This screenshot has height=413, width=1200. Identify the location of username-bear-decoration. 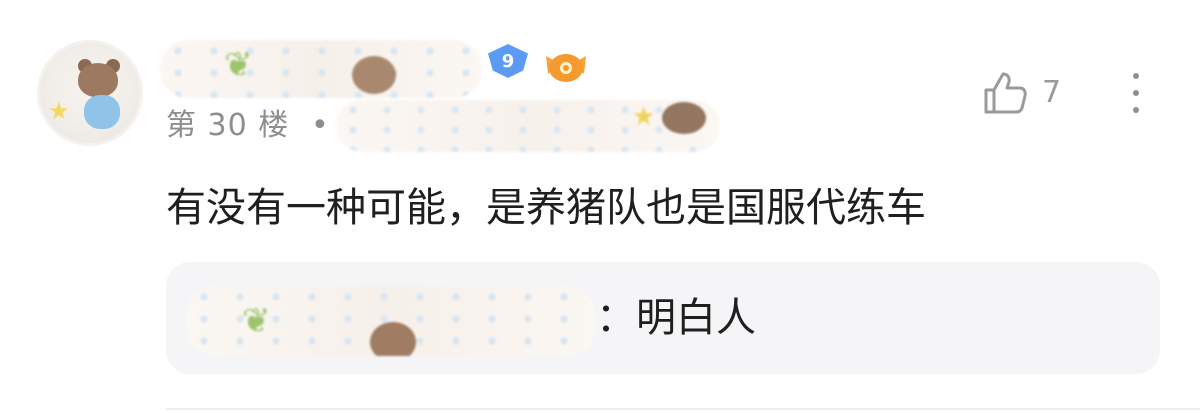
(374, 75).